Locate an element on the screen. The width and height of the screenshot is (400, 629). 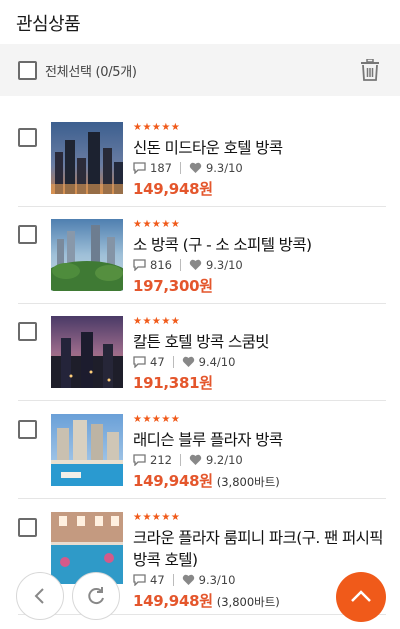
hotel-name: 소 방콕 (구 - 소 소피텔 방콕) is located at coordinates (260, 245).